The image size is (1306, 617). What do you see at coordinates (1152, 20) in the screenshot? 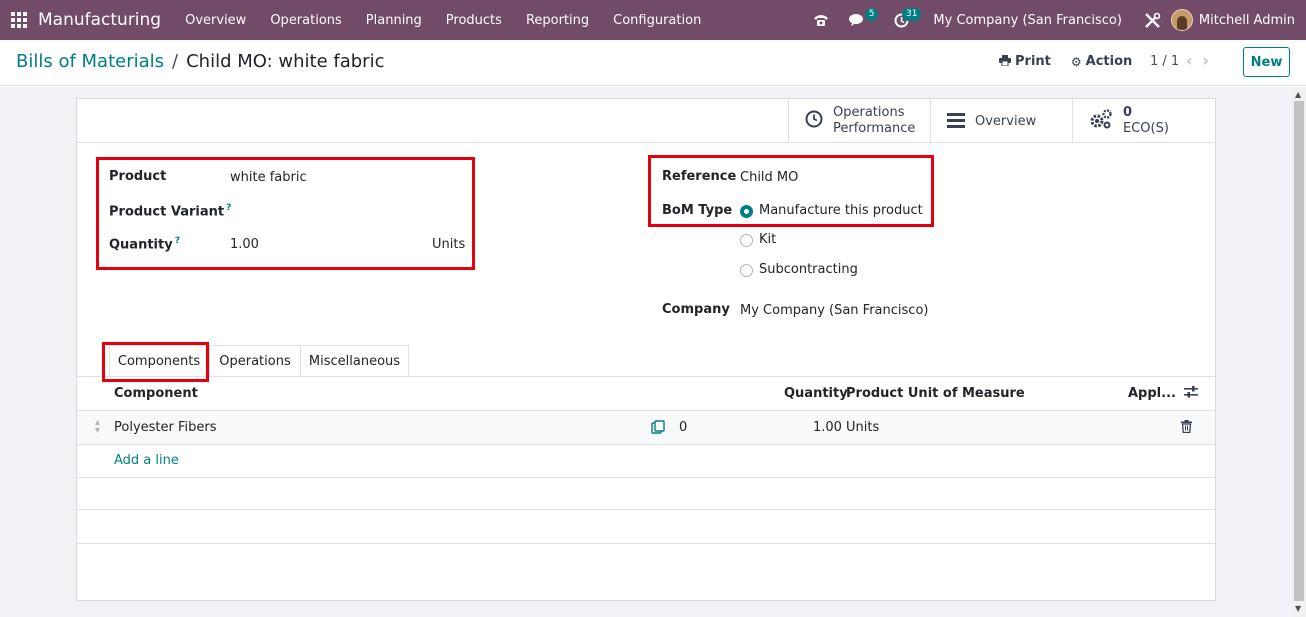
I see `tools-icon` at bounding box center [1152, 20].